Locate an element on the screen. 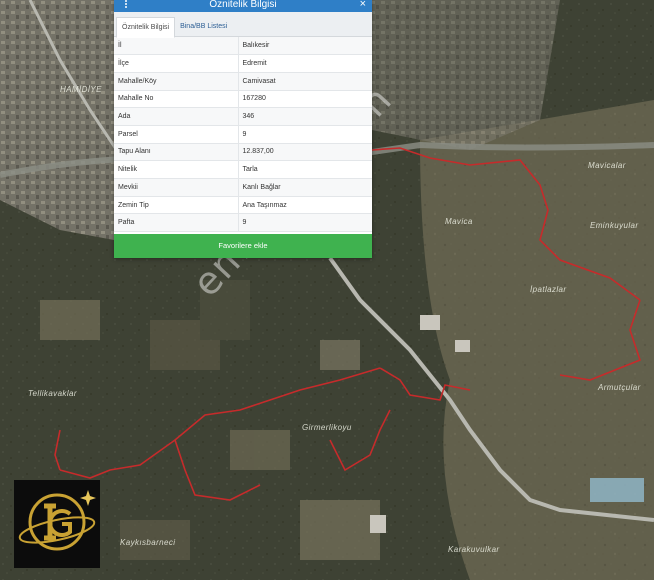 This screenshot has height=580, width=654. table-row: Zemin Tip Ana Taşınmaz is located at coordinates (243, 205).